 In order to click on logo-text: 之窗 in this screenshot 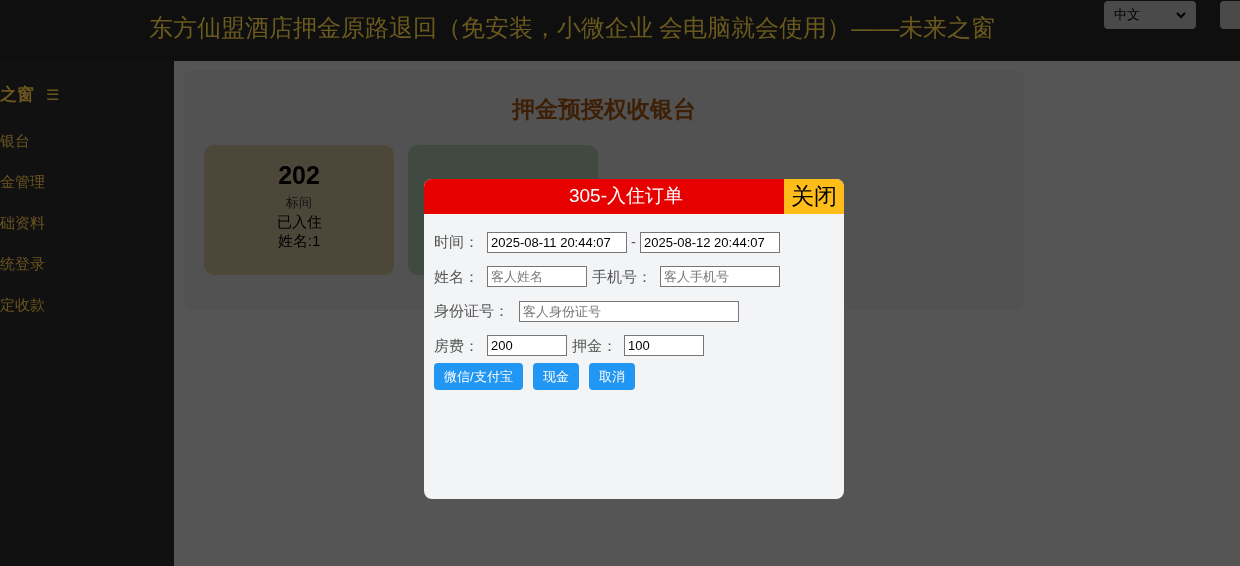, I will do `click(17, 95)`.